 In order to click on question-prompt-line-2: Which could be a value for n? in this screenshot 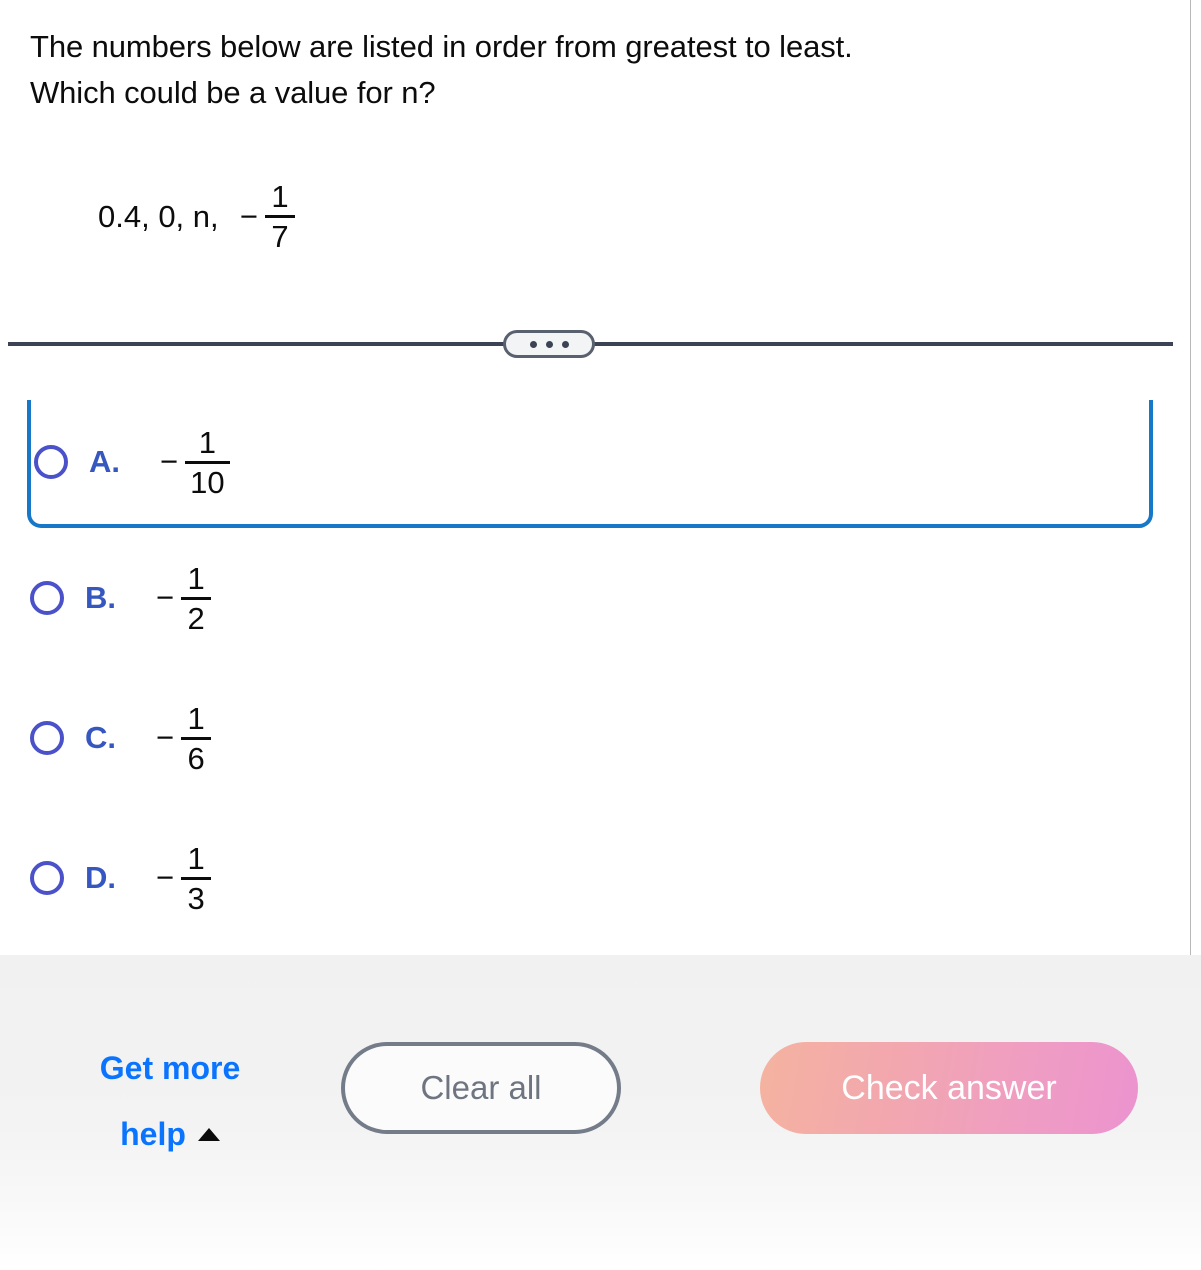, I will do `click(233, 92)`.